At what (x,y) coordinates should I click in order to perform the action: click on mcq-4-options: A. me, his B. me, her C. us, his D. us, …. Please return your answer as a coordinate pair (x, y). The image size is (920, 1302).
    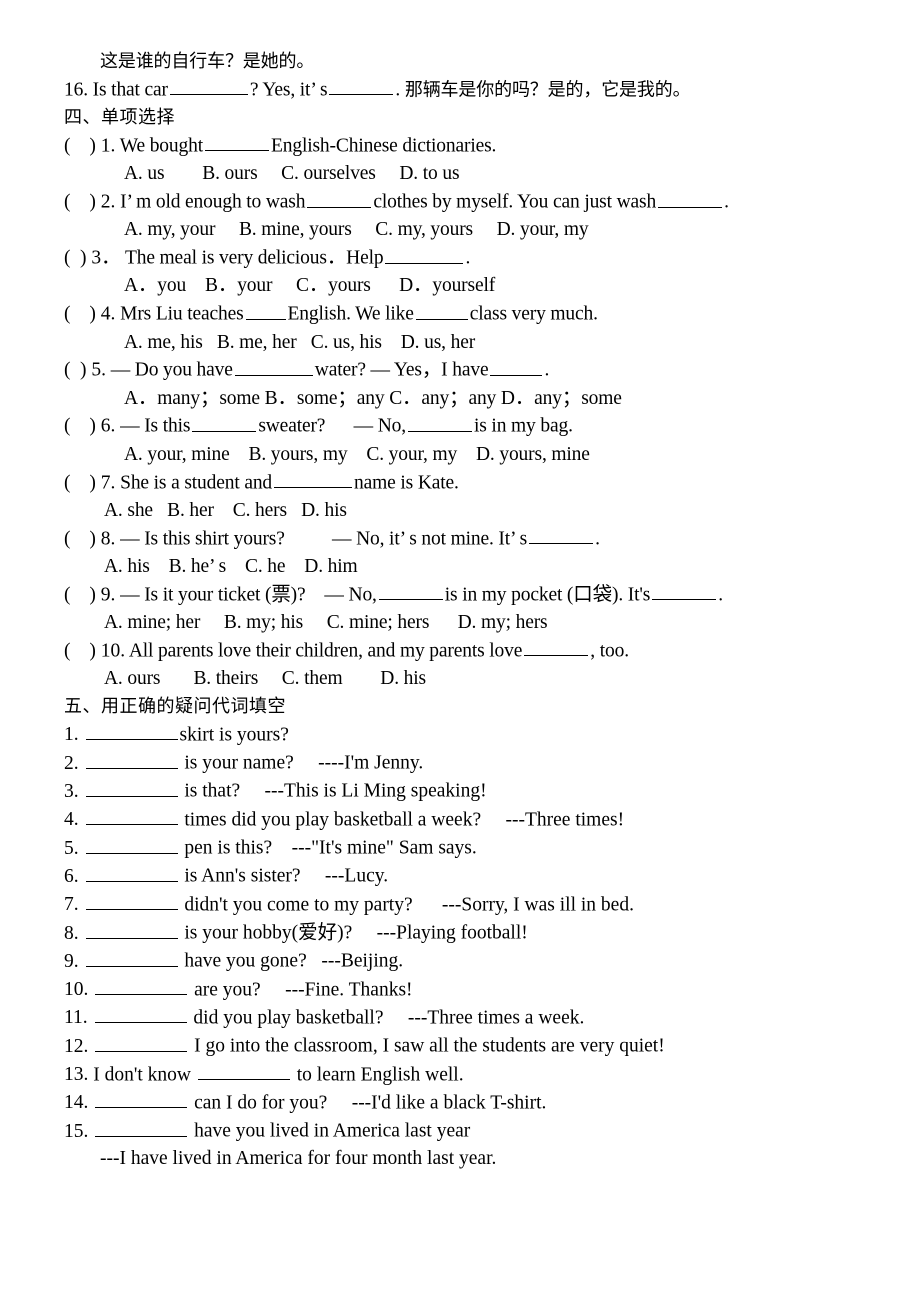
    Looking at the image, I should click on (482, 343).